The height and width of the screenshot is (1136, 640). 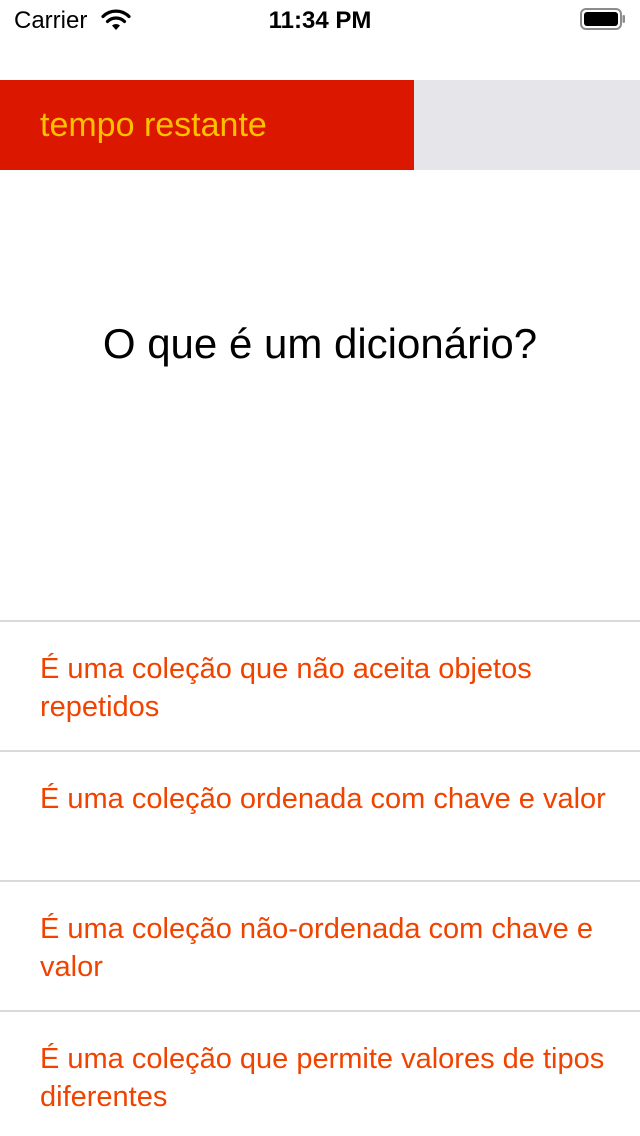 I want to click on answer-option-label: É uma coleção ordenada com chave e valor, so click(x=323, y=799).